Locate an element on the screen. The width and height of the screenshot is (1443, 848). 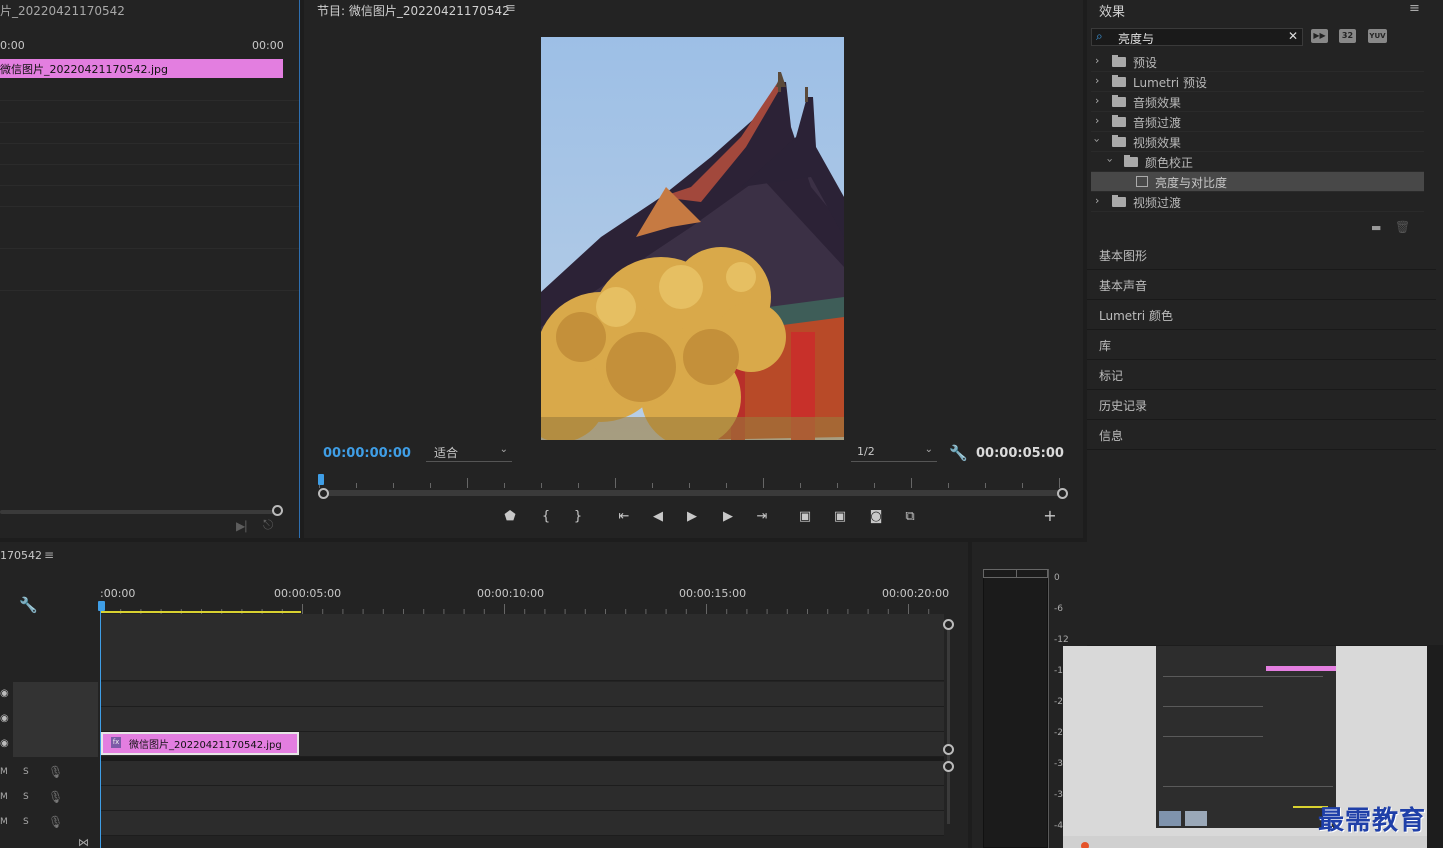
trash-icon: 🗑 is located at coordinates (1402, 227).